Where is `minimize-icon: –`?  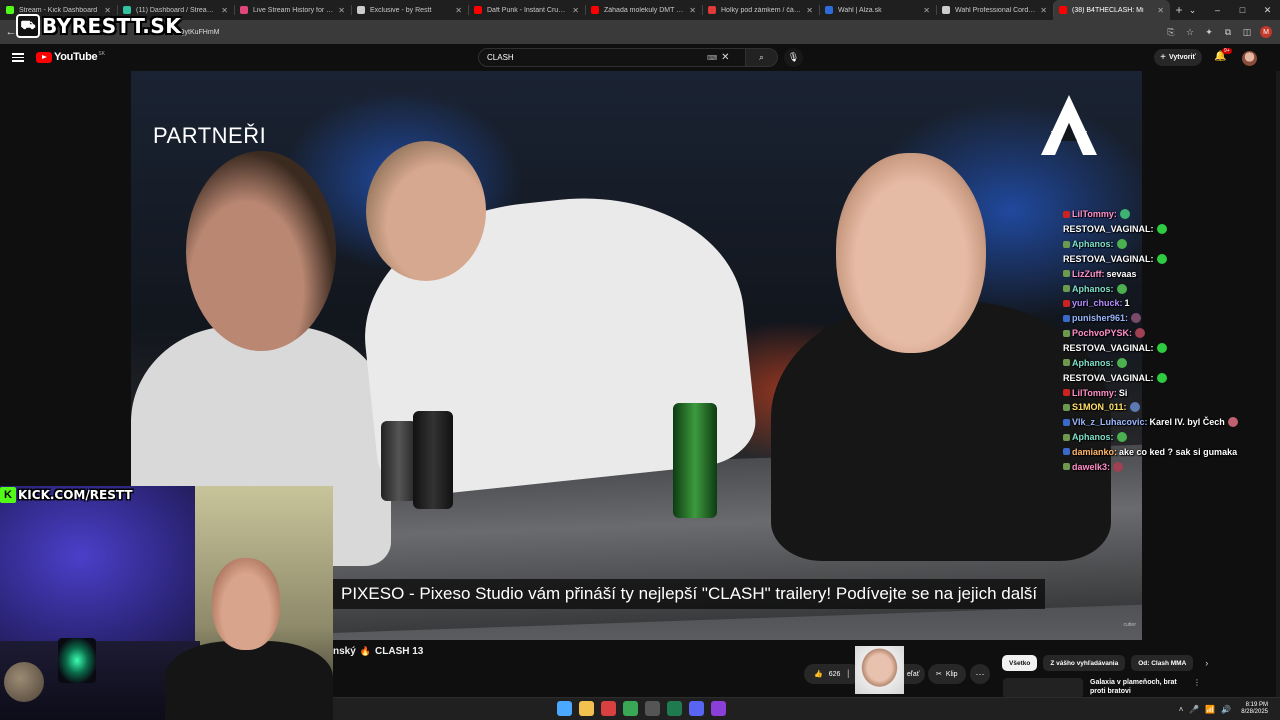
minimize-icon: – is located at coordinates (1217, 10).